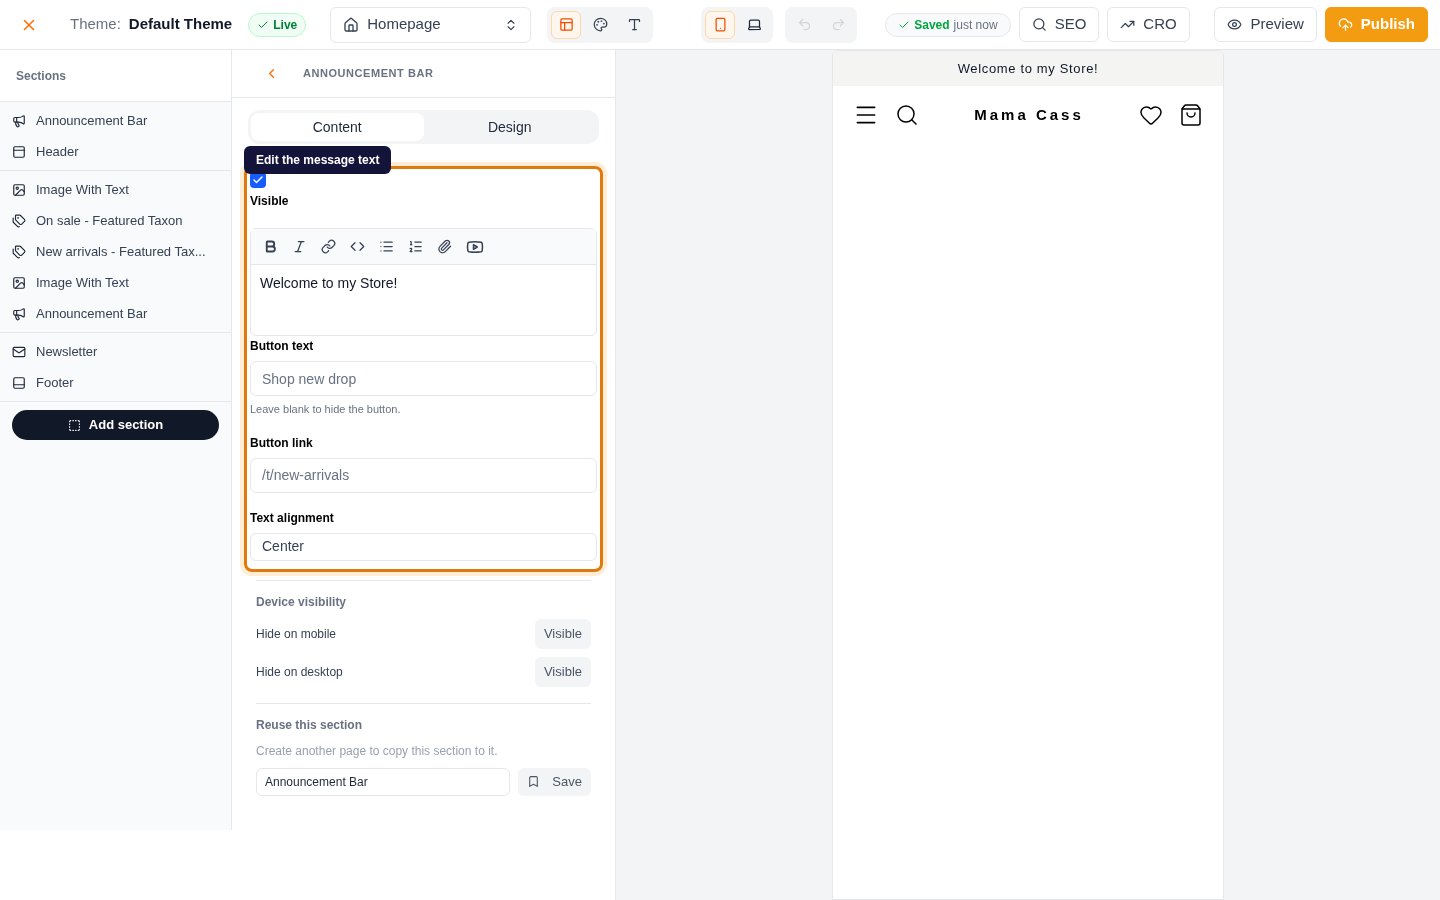  I want to click on italic-icon, so click(299, 246).